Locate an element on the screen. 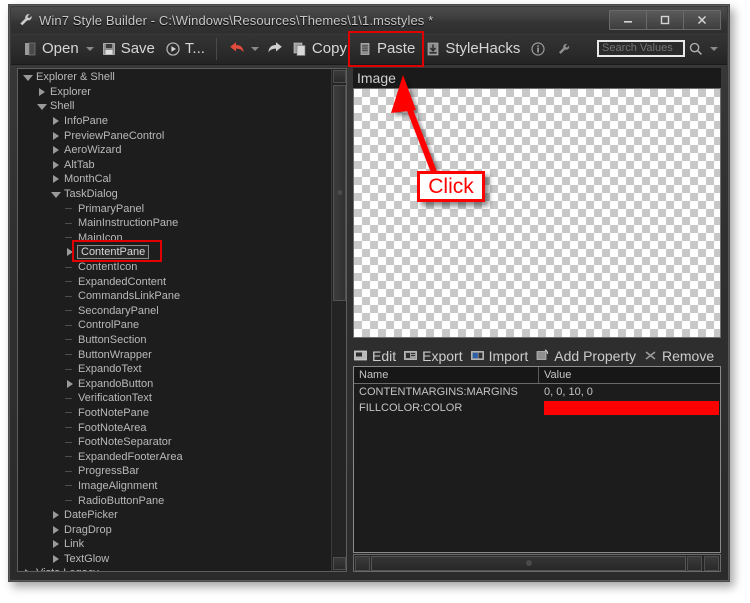 This screenshot has height=603, width=750. hscroll-track is located at coordinates (528, 563).